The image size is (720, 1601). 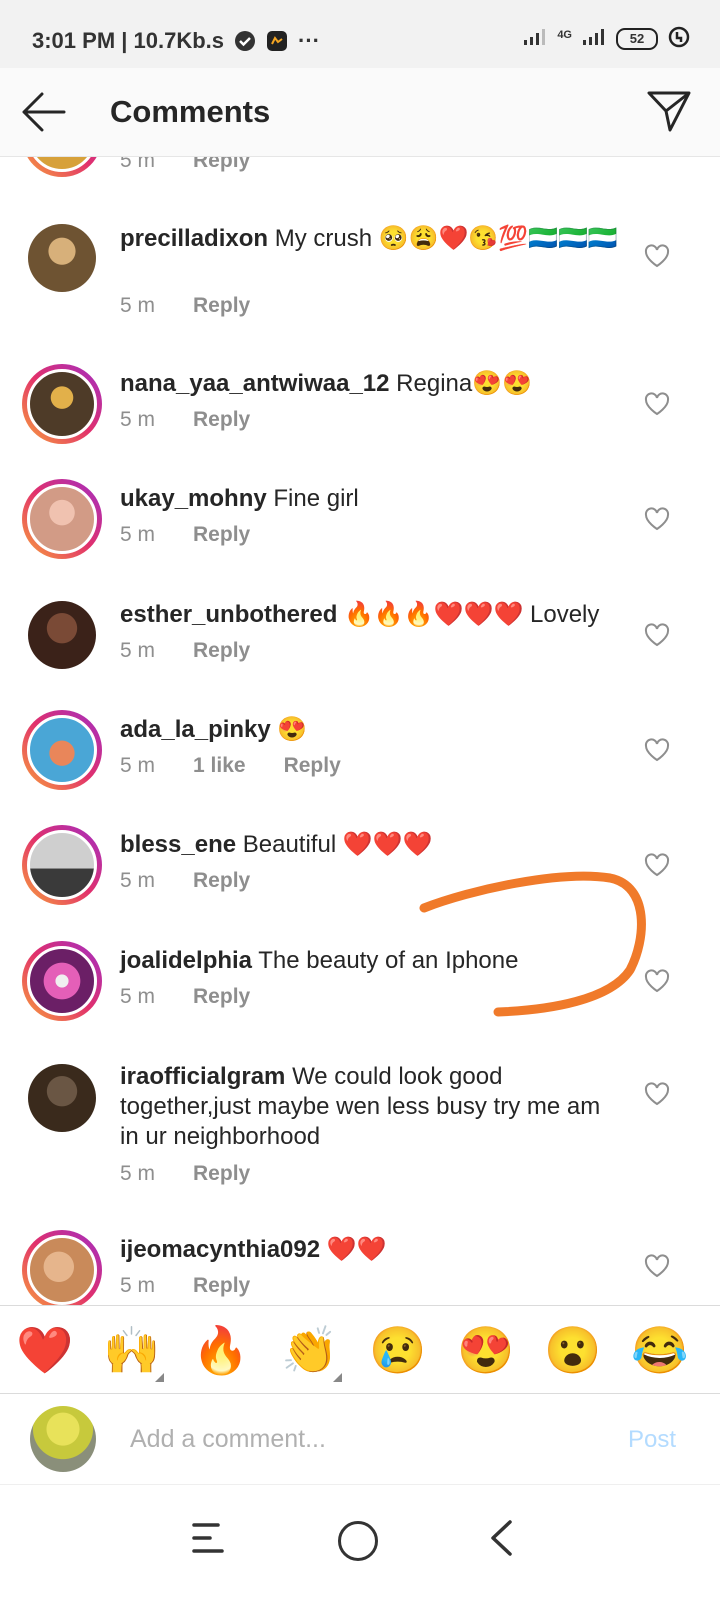 What do you see at coordinates (370, 730) in the screenshot?
I see `comment-text: ada_la_pinky 😍` at bounding box center [370, 730].